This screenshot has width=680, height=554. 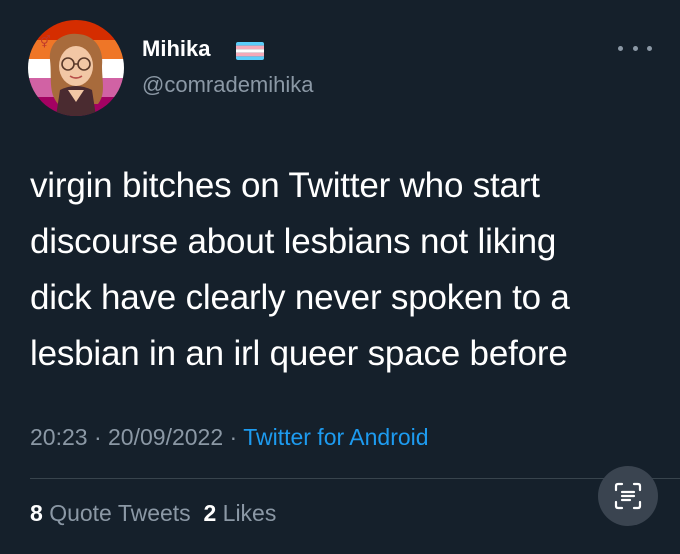 What do you see at coordinates (299, 353) in the screenshot?
I see `tweet-text-line: lesbian in an irl queer space before` at bounding box center [299, 353].